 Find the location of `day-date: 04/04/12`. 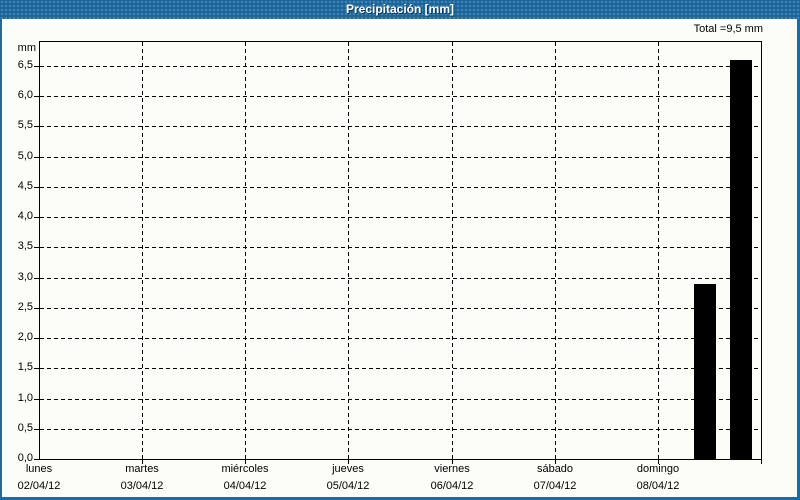

day-date: 04/04/12 is located at coordinates (245, 486).